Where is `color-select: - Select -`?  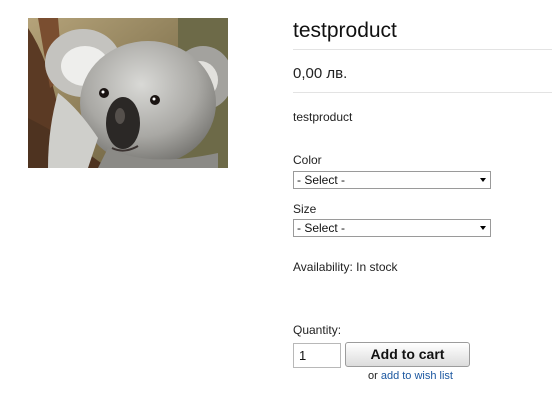
color-select: - Select - is located at coordinates (392, 180).